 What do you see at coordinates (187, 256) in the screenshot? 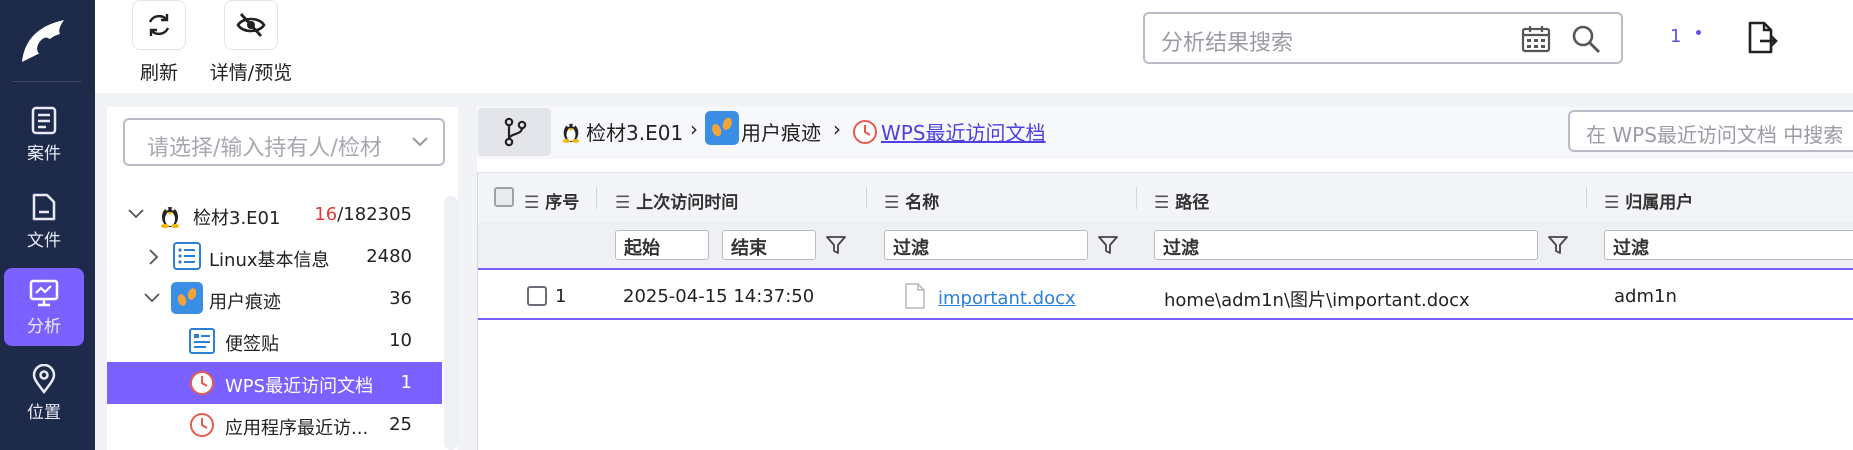
I see `list-icon` at bounding box center [187, 256].